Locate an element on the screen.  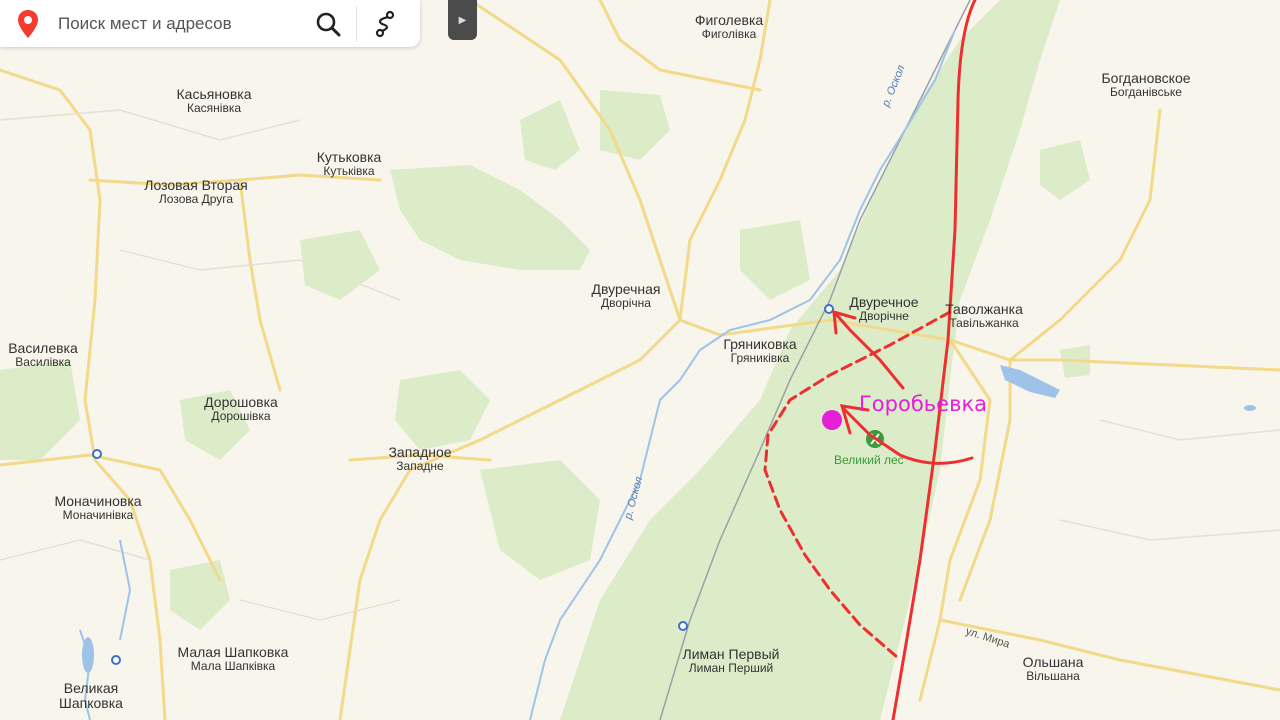
place-label: Кутьковка Кутьківка is located at coordinates (349, 164).